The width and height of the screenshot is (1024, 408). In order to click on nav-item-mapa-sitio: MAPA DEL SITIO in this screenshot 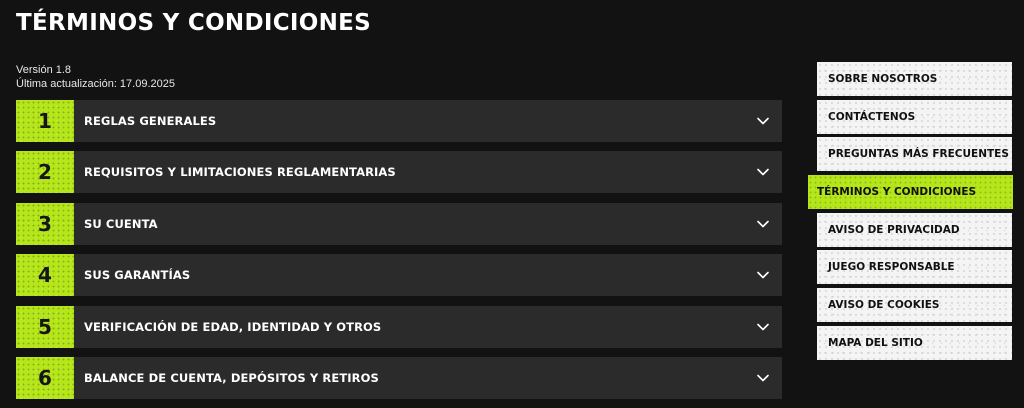, I will do `click(914, 342)`.